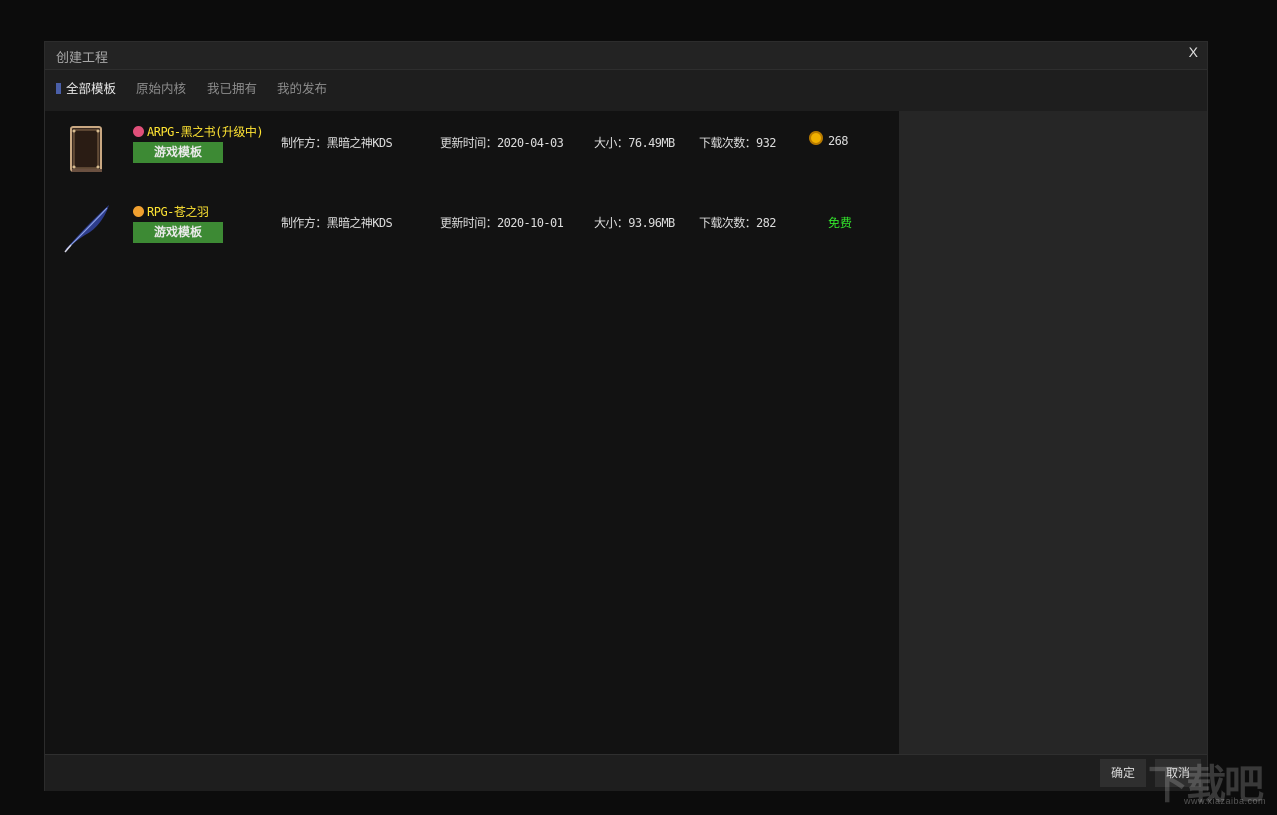 The image size is (1277, 815). Describe the element at coordinates (232, 87) in the screenshot. I see `tab-owned: 我已拥有` at that location.